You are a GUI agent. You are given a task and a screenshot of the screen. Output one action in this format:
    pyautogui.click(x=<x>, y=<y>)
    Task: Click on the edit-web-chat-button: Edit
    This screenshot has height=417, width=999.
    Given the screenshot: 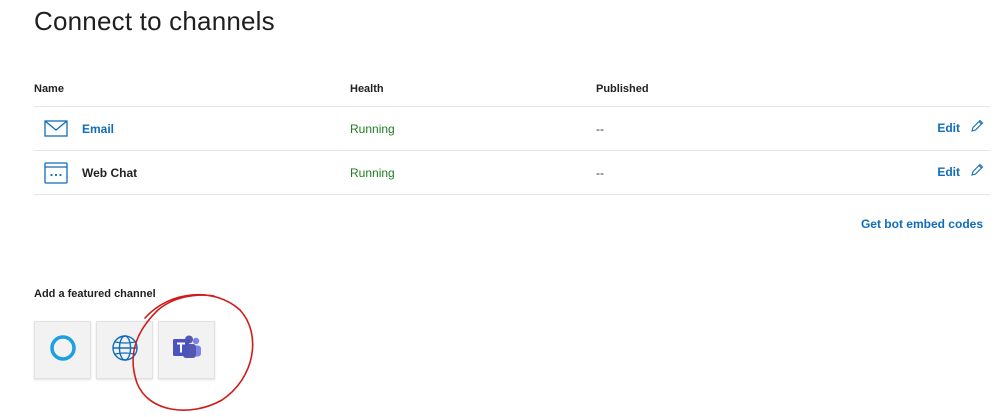 What is the action you would take?
    pyautogui.click(x=960, y=171)
    